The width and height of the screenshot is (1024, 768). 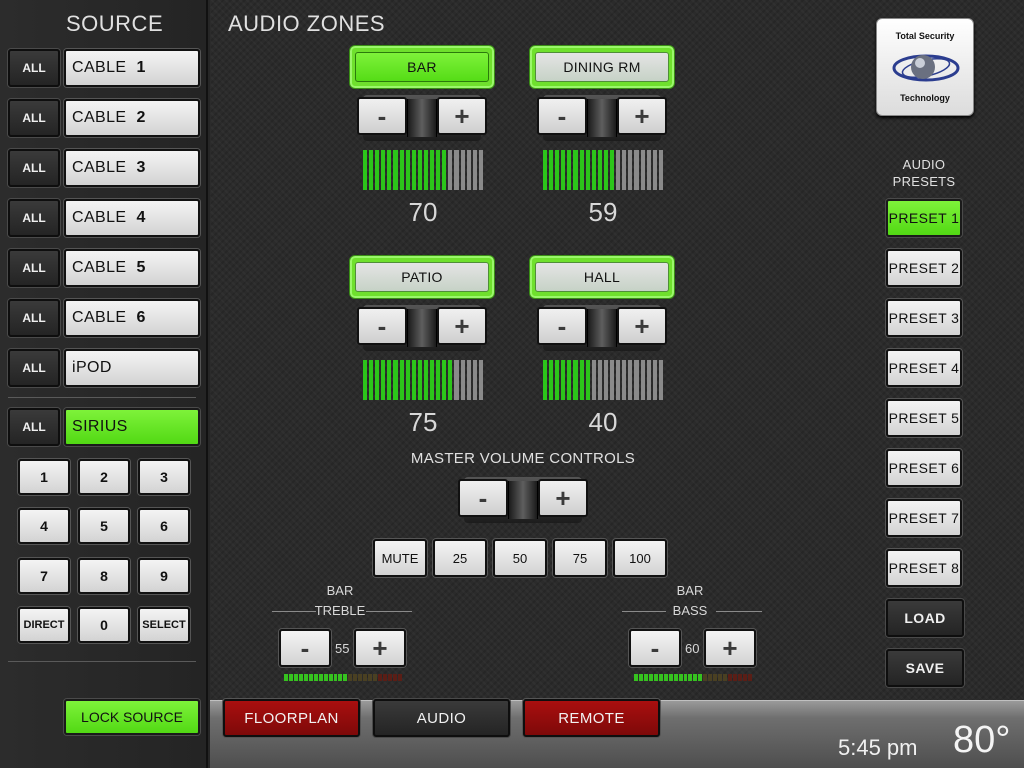 I want to click on source-cable-6: CABLE 6, so click(x=132, y=318).